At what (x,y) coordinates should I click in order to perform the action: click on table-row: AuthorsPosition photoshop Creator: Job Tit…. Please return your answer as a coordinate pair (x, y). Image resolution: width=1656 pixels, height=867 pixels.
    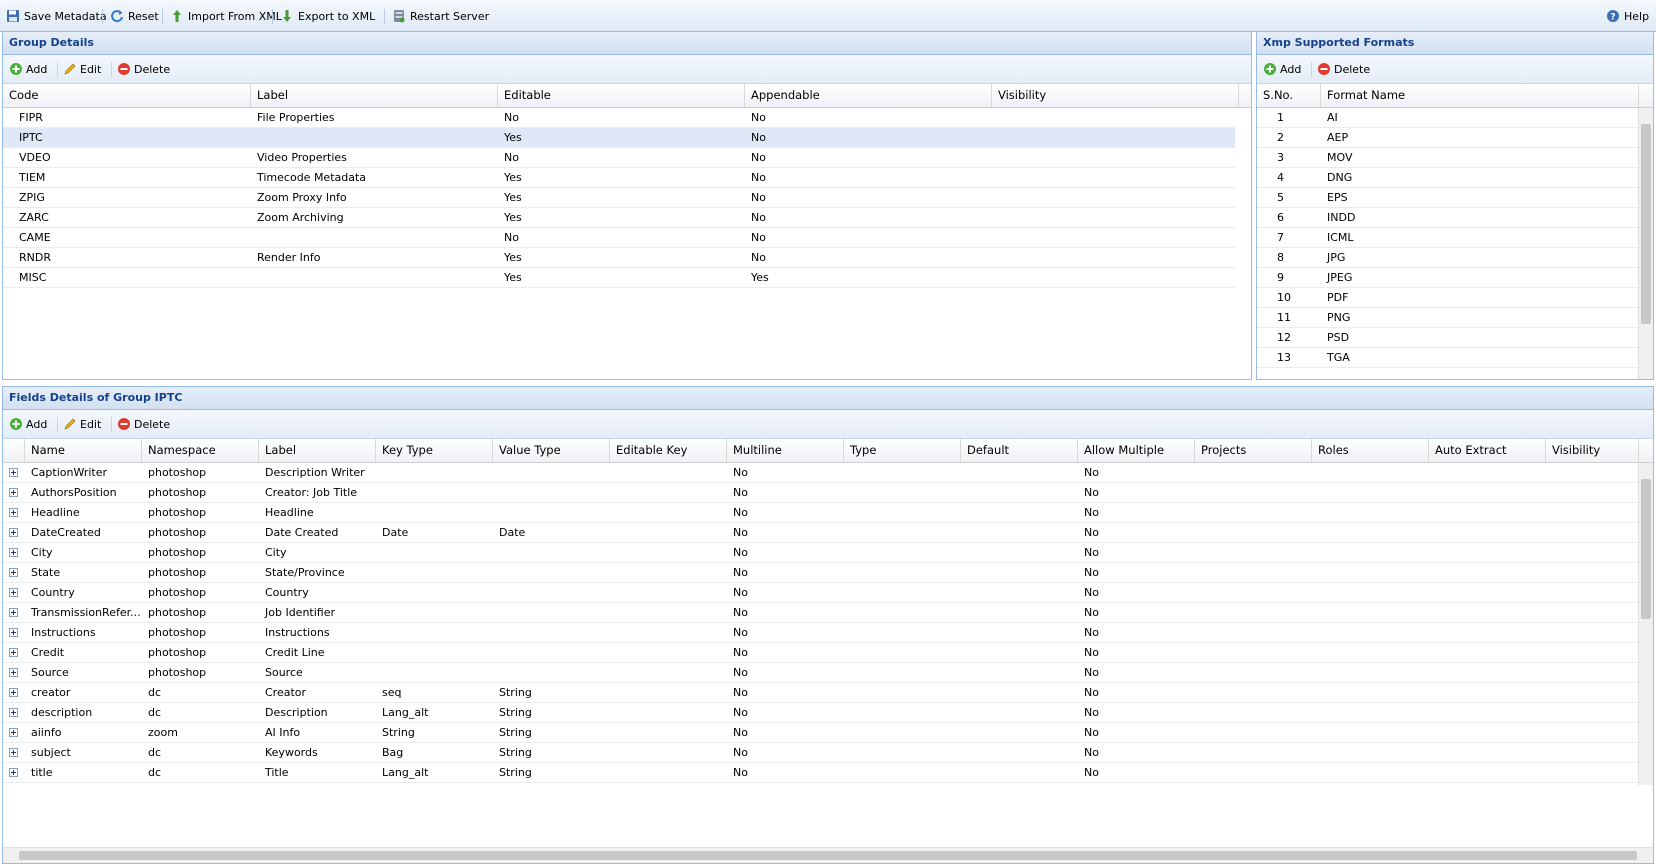
    Looking at the image, I should click on (821, 493).